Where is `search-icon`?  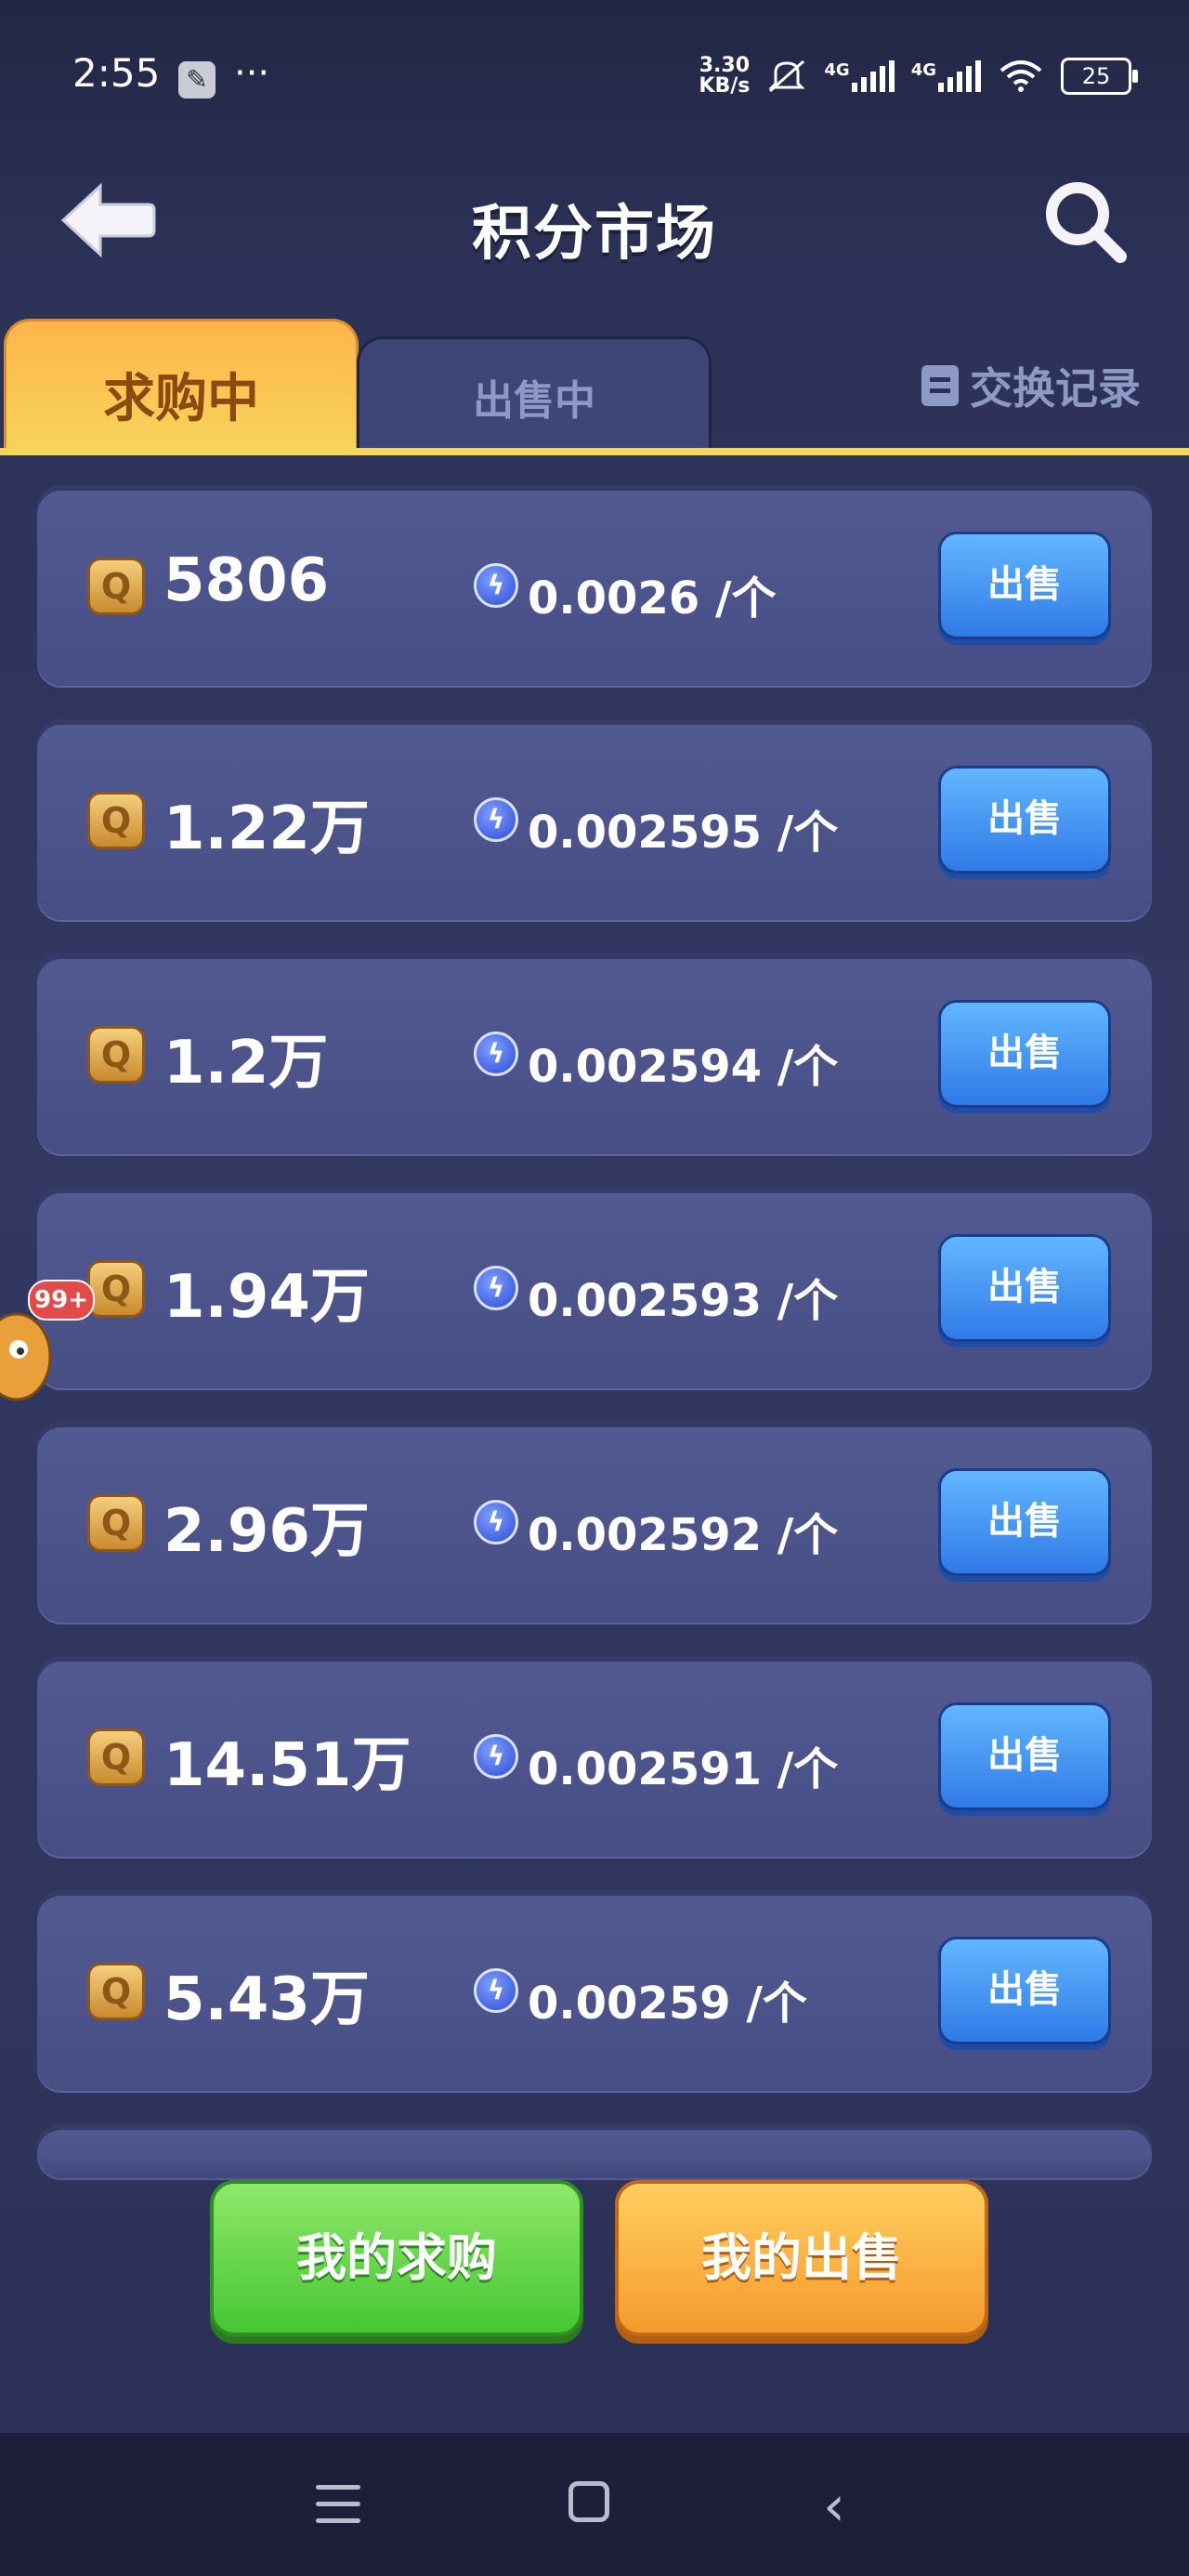
search-icon is located at coordinates (1085, 221).